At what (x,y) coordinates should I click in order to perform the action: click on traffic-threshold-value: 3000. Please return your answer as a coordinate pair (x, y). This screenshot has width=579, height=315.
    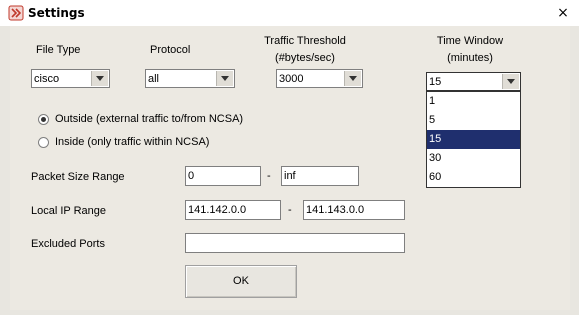
    Looking at the image, I should click on (291, 79).